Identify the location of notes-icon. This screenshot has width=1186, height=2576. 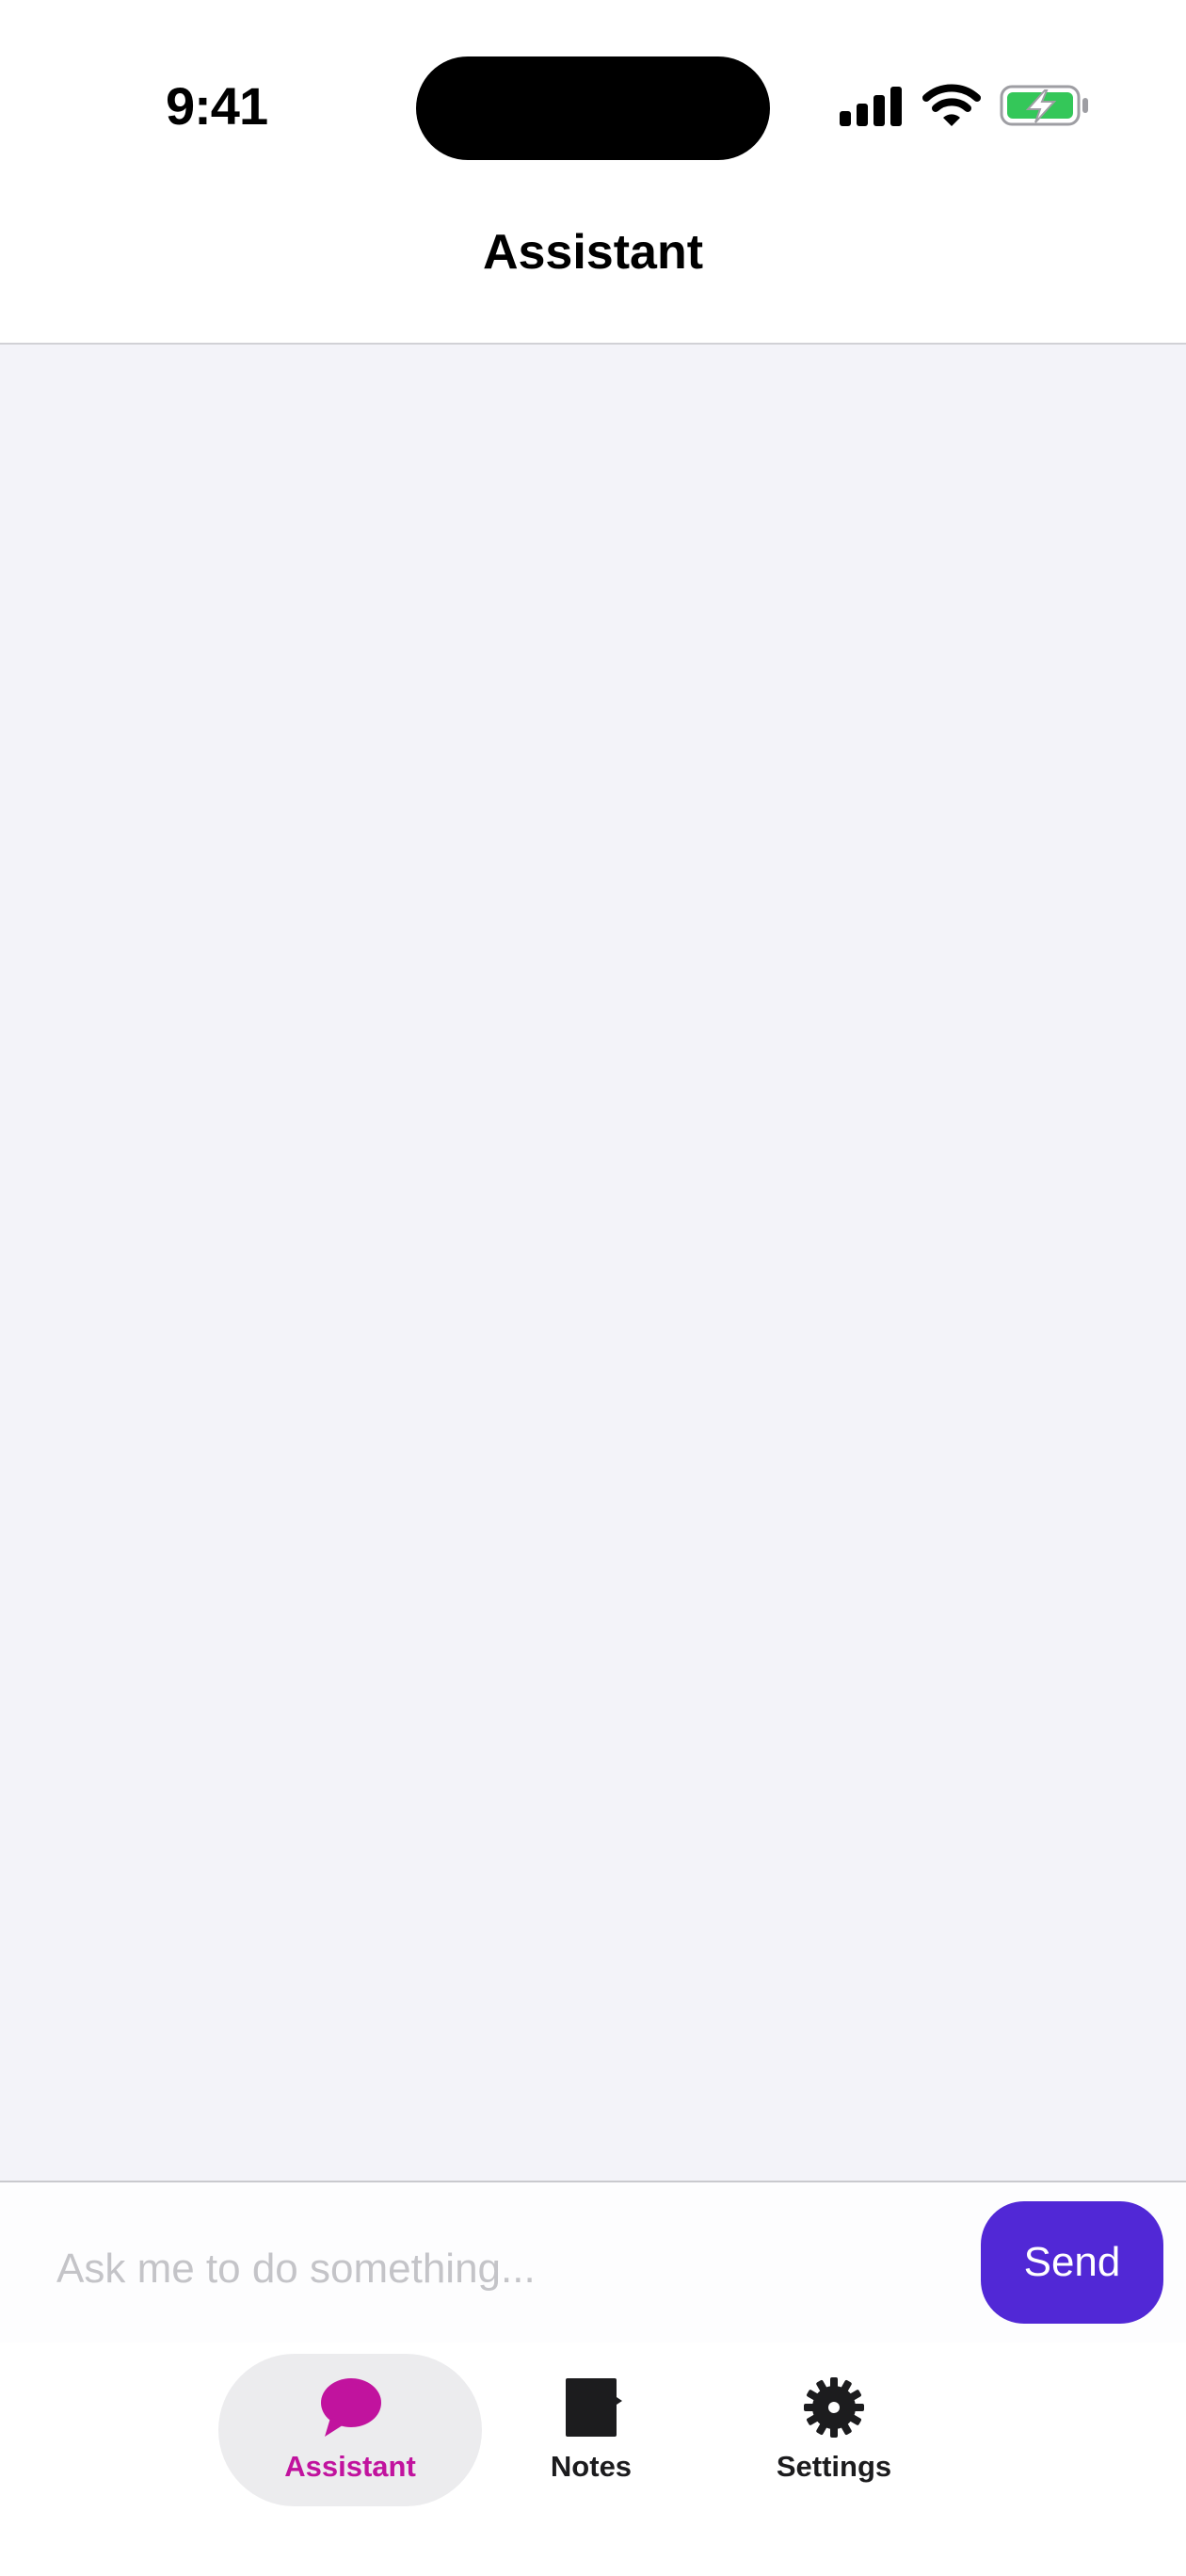
(594, 2407).